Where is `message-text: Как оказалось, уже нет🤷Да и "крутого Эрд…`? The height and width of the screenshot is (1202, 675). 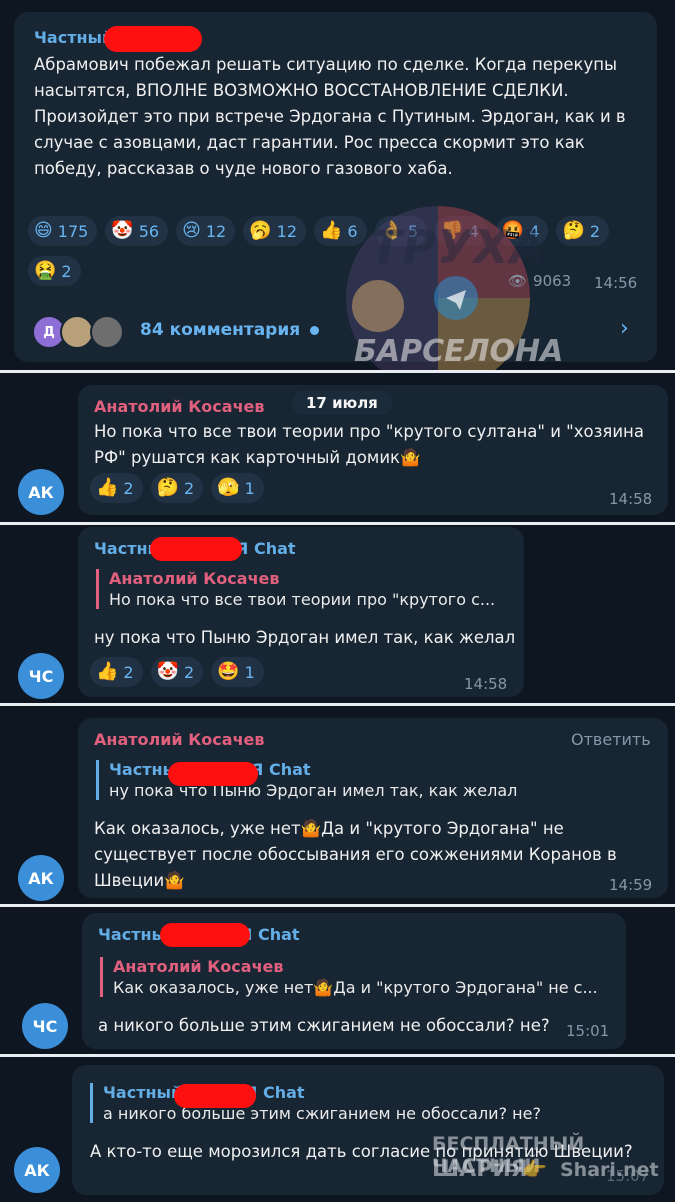 message-text: Как оказалось, уже нет🤷Да и "крутого Эрд… is located at coordinates (355, 854).